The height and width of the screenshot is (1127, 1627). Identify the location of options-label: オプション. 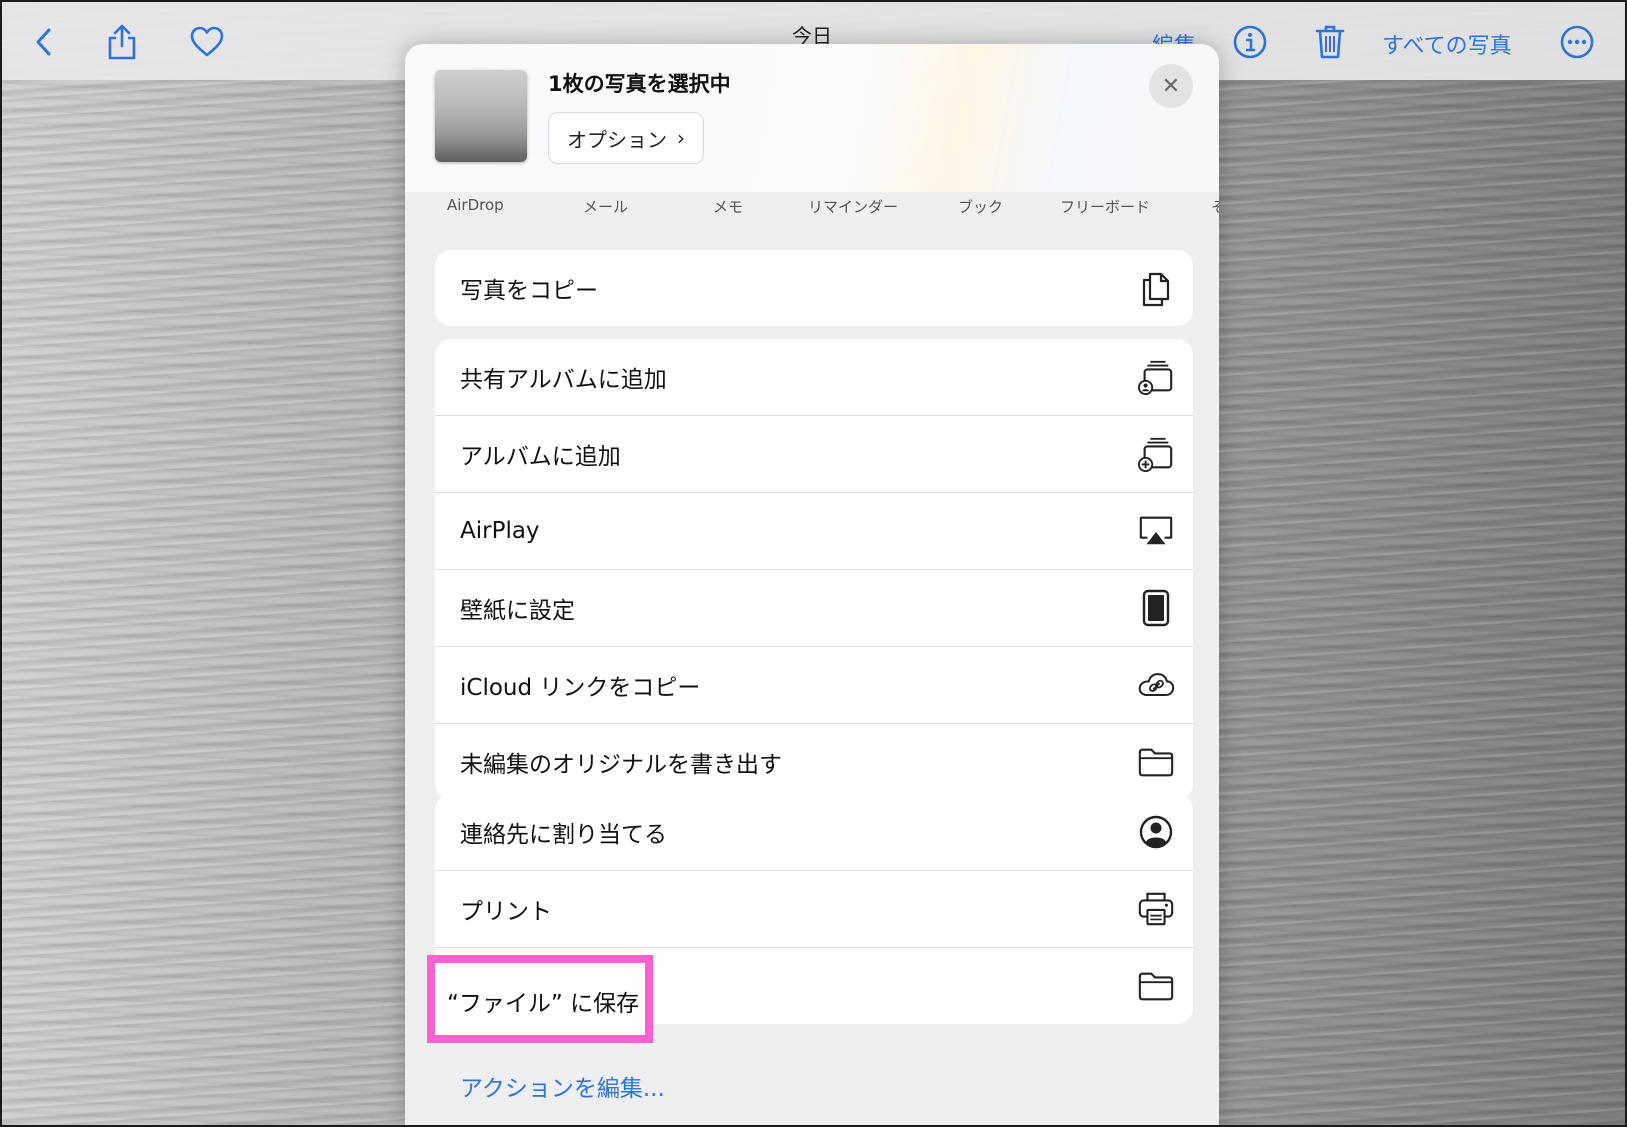
(617, 139).